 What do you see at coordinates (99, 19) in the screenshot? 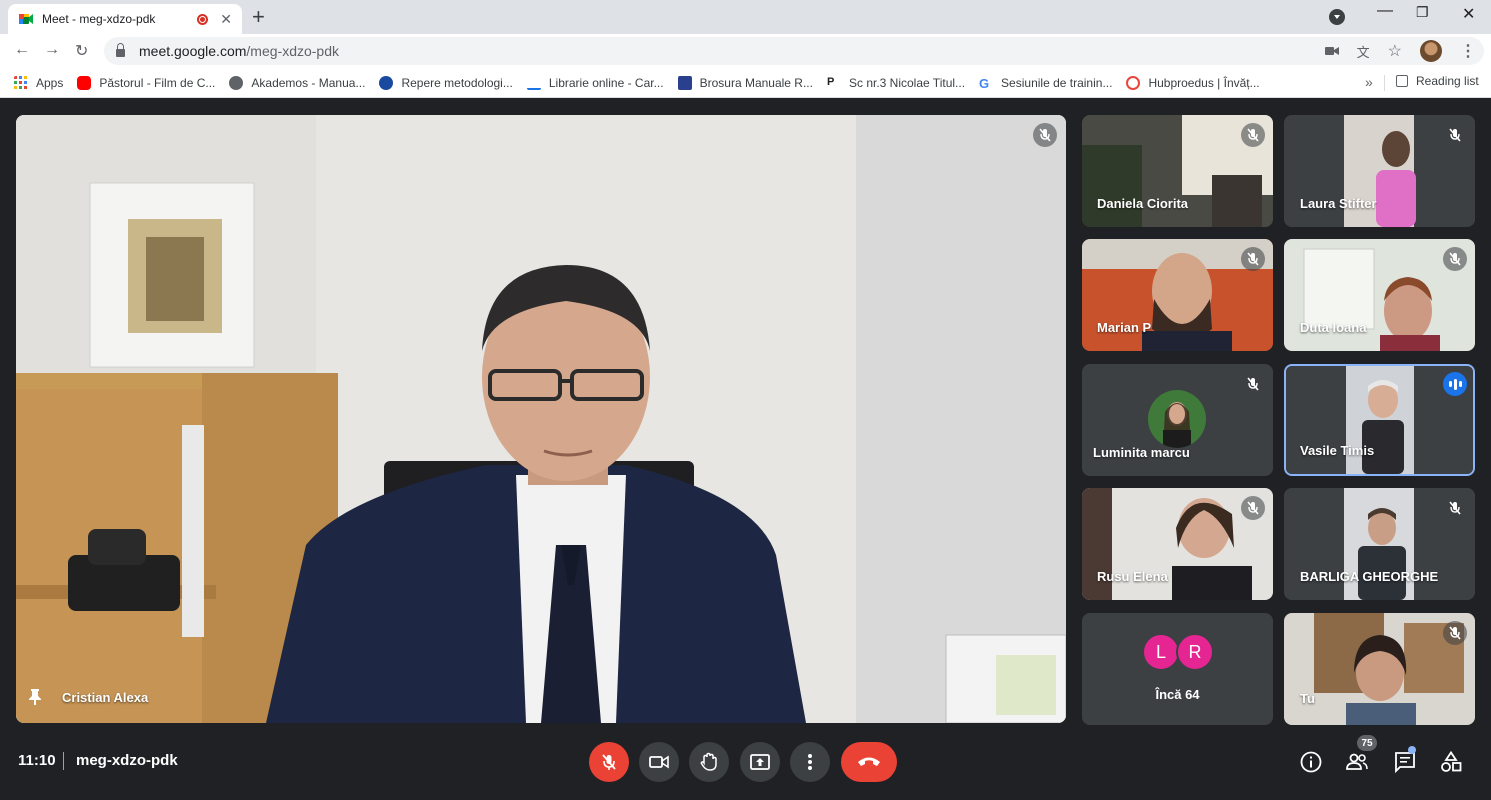
I see `tab-title: Meet - meg-xdzo-pdk` at bounding box center [99, 19].